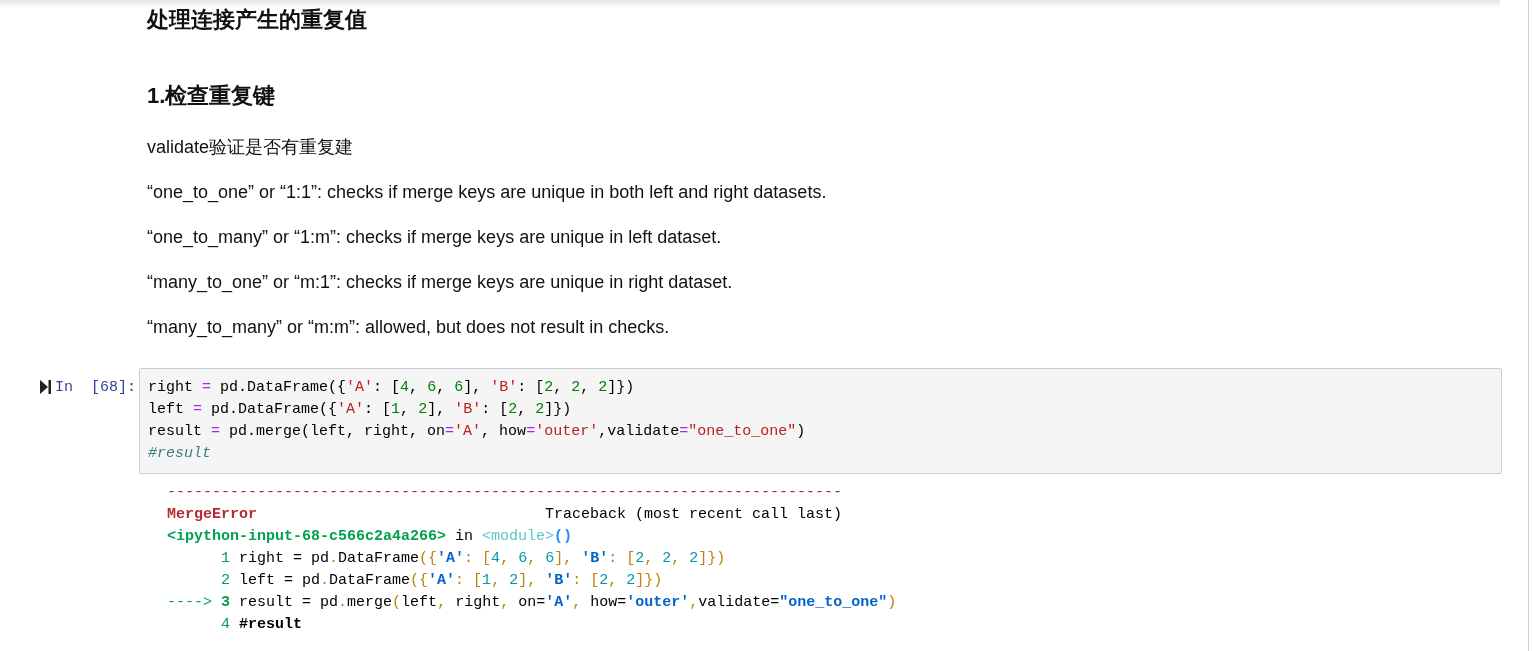  What do you see at coordinates (180, 454) in the screenshot?
I see `code-line: #result` at bounding box center [180, 454].